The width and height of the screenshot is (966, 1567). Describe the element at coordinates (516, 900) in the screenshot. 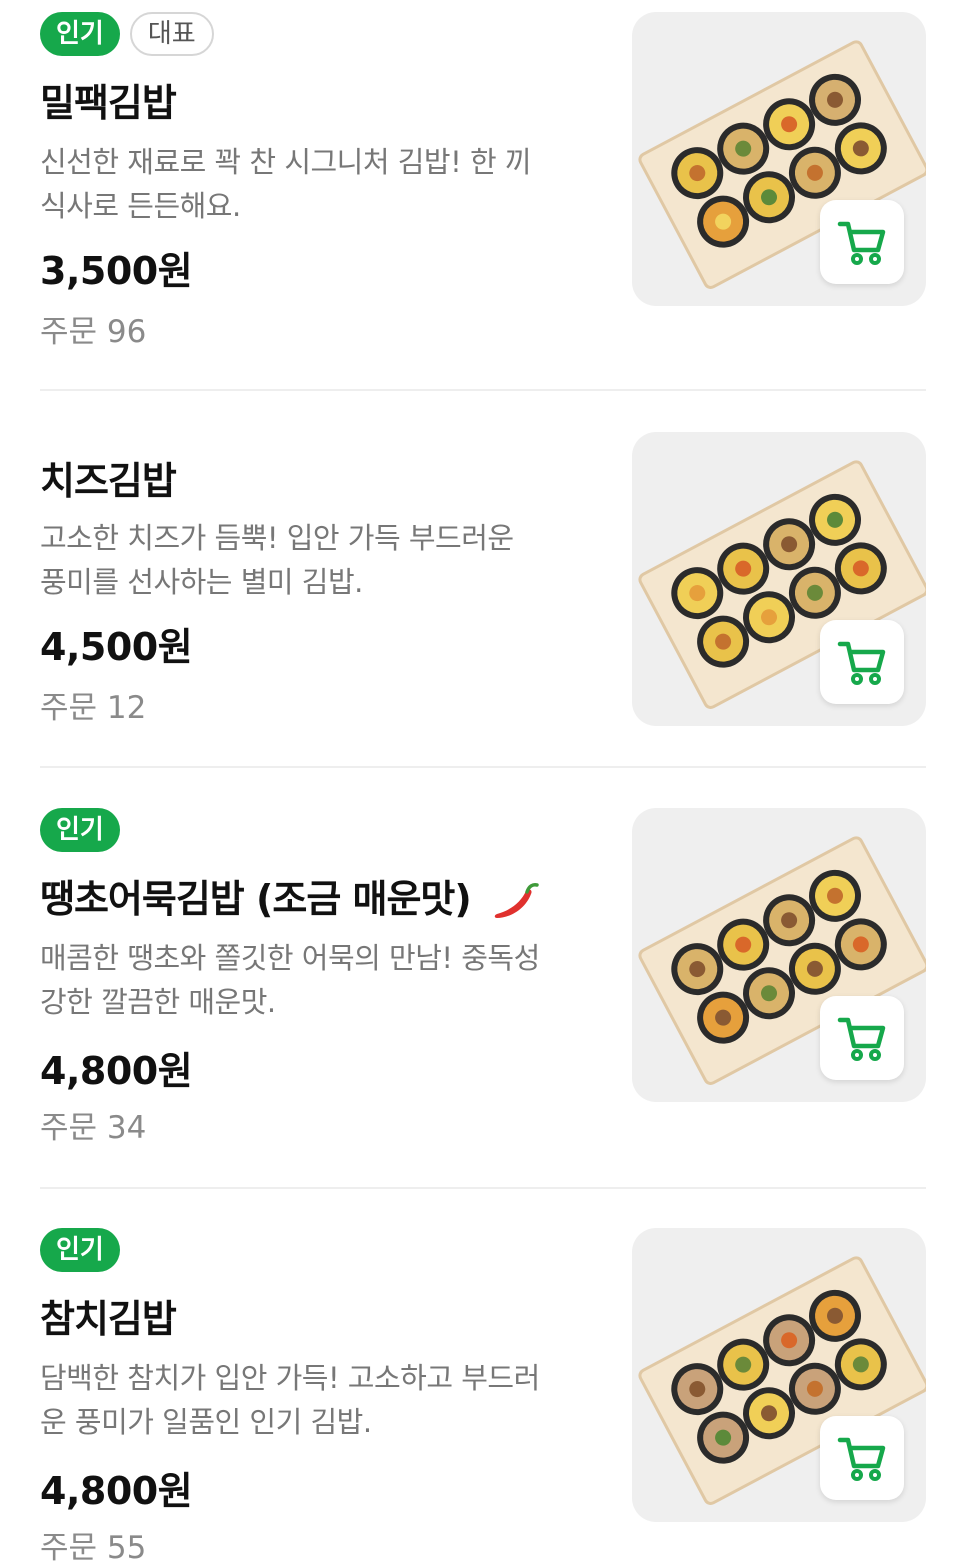

I see `chili-pepper-icon` at that location.